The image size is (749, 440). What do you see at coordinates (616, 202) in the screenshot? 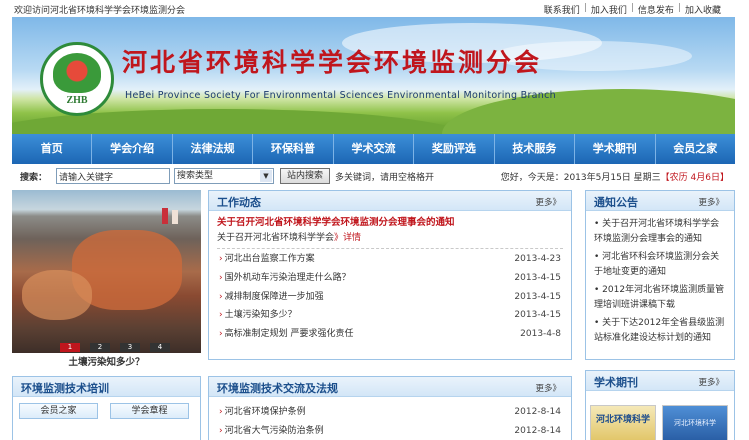
I see `notice-title: 通知公告` at bounding box center [616, 202].